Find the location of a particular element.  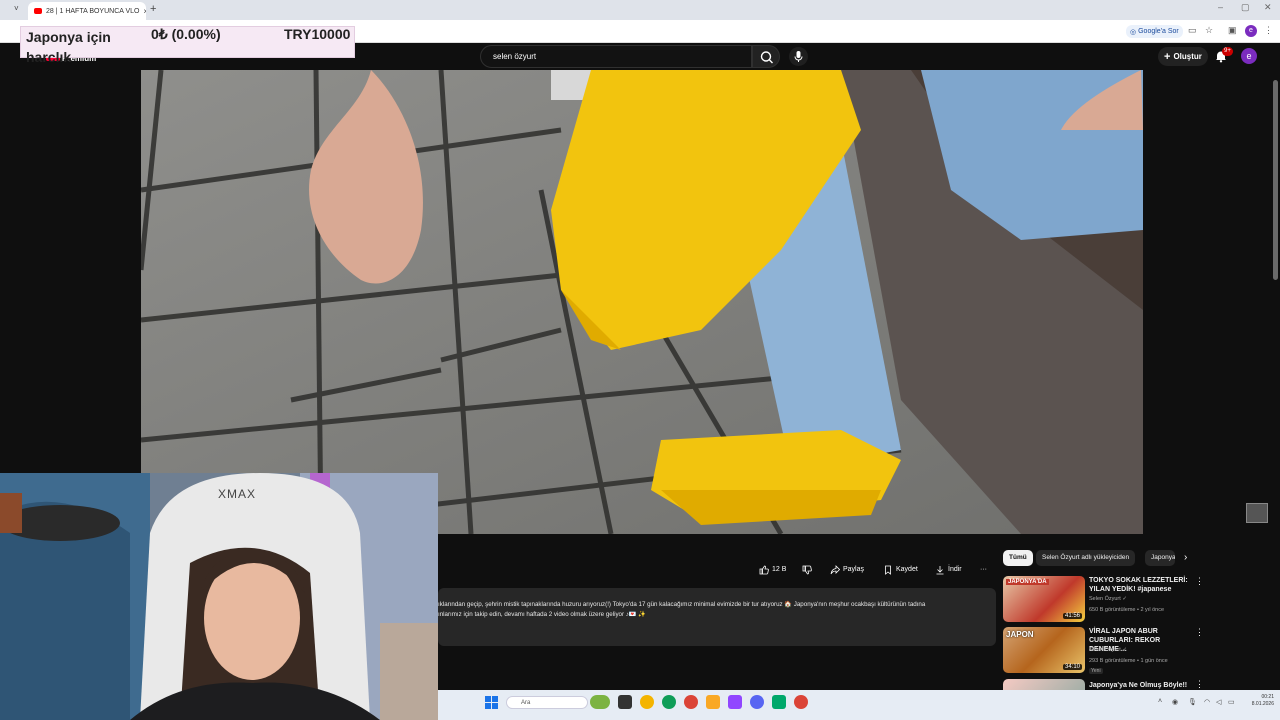

chair-brand-logo: XMAX is located at coordinates (237, 494).